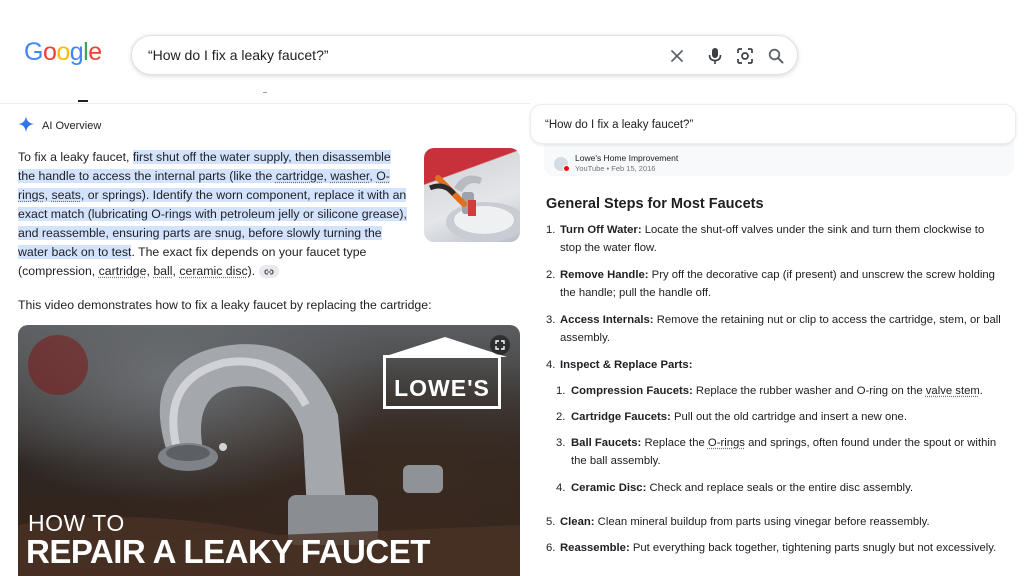 Image resolution: width=1024 pixels, height=576 pixels. Describe the element at coordinates (213, 271) in the screenshot. I see `term-link: ceramic disc` at that location.